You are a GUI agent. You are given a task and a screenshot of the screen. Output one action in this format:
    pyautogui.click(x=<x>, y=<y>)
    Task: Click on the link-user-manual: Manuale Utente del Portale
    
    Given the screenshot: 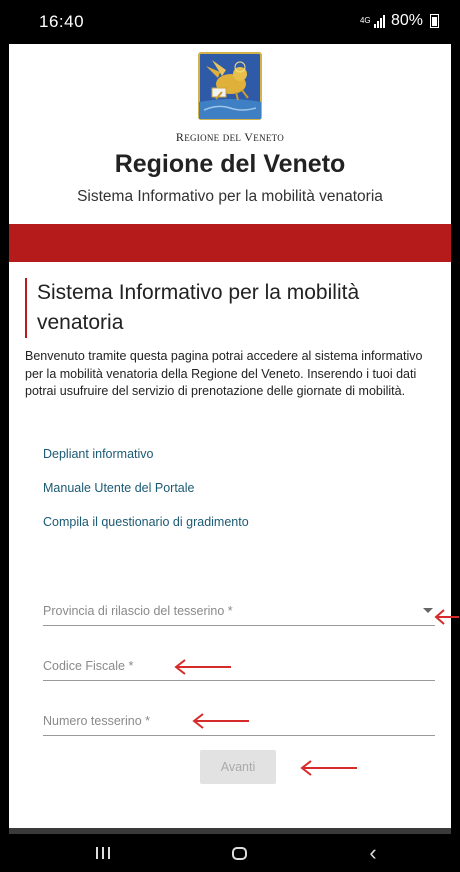 What is the action you would take?
    pyautogui.click(x=118, y=488)
    